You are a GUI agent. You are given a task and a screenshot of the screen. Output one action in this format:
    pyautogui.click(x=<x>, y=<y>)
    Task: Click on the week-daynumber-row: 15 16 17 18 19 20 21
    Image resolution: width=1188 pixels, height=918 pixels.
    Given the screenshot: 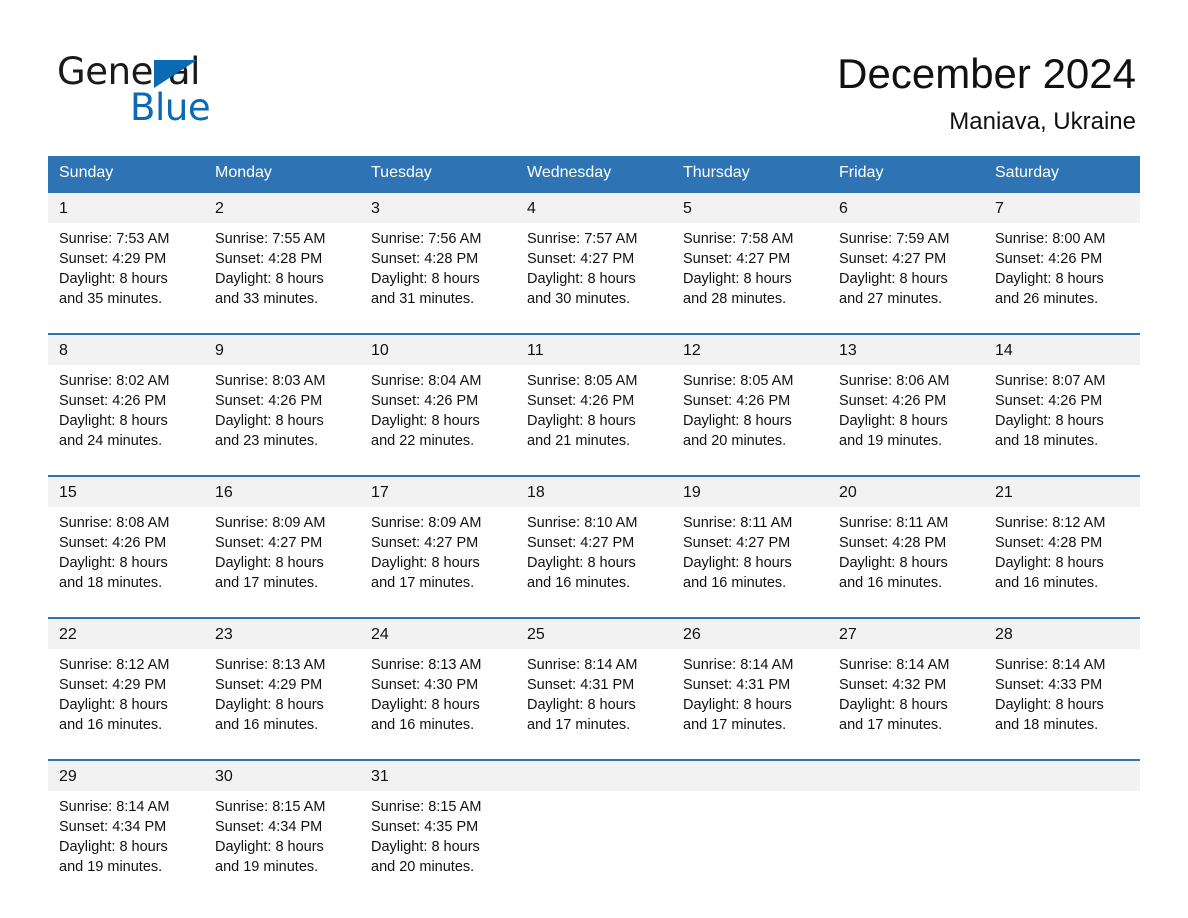 What is the action you would take?
    pyautogui.click(x=594, y=491)
    